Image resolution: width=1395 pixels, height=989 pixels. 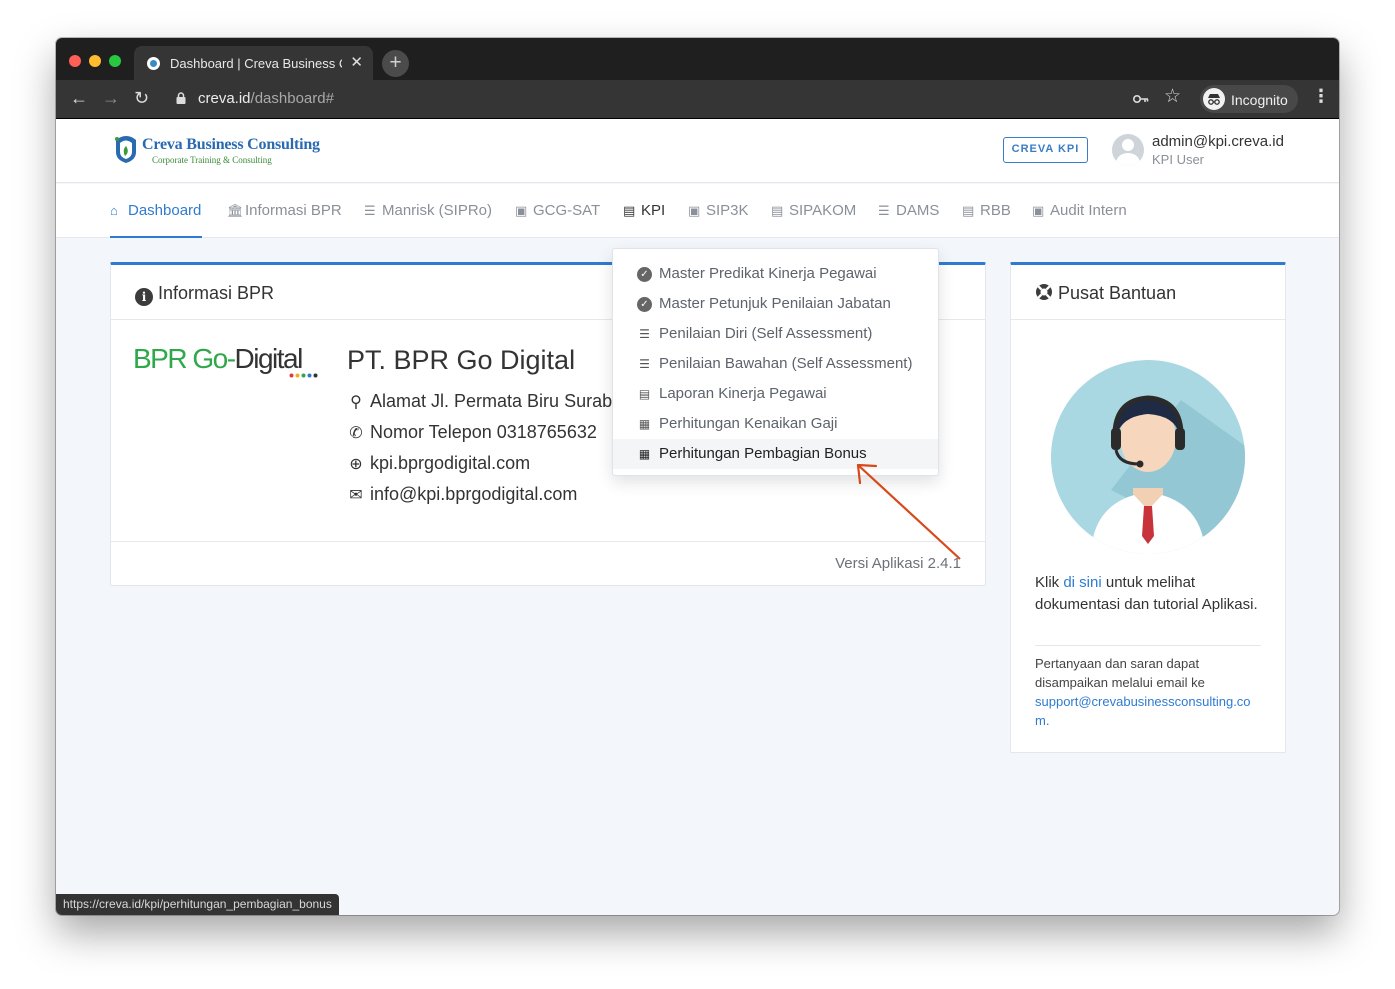 I want to click on incognito-label: Incognito, so click(x=1259, y=100).